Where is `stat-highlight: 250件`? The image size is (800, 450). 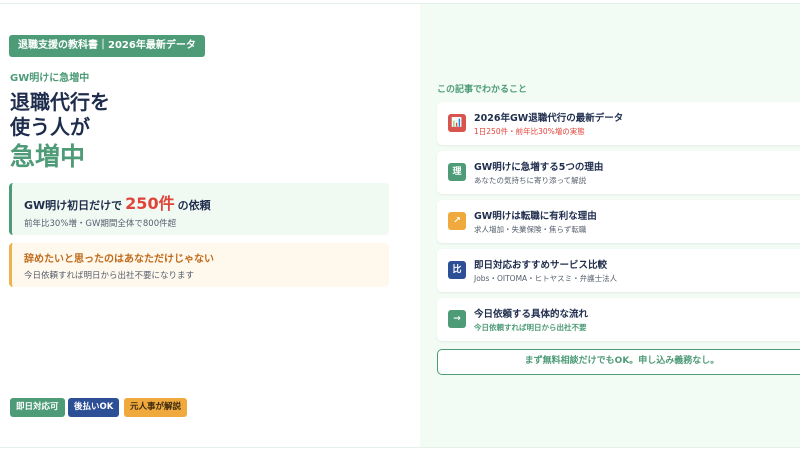
stat-highlight: 250件 is located at coordinates (150, 203).